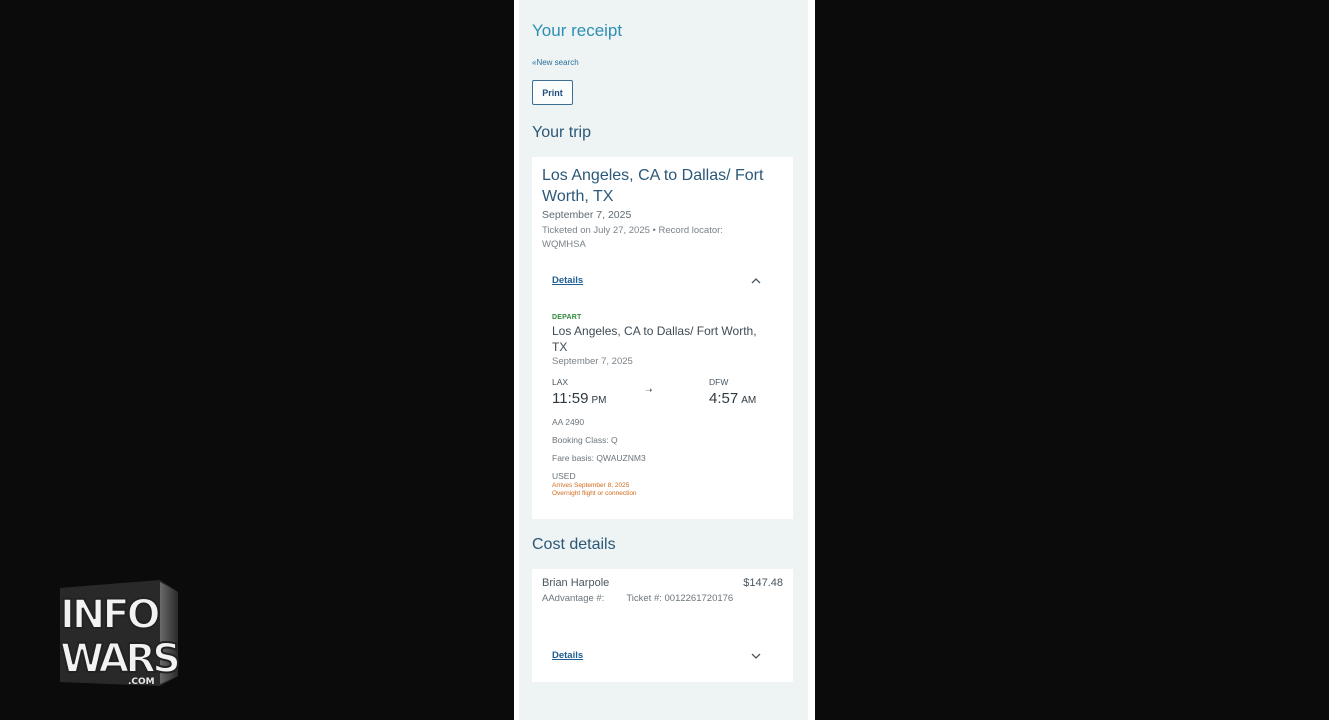 This screenshot has height=720, width=1329. I want to click on cost-details-heading: Cost details, so click(574, 544).